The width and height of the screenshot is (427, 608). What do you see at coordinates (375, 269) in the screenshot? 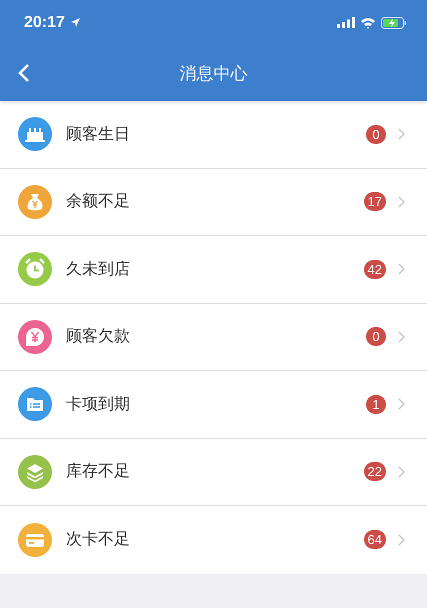
I see `count-badge: 42` at bounding box center [375, 269].